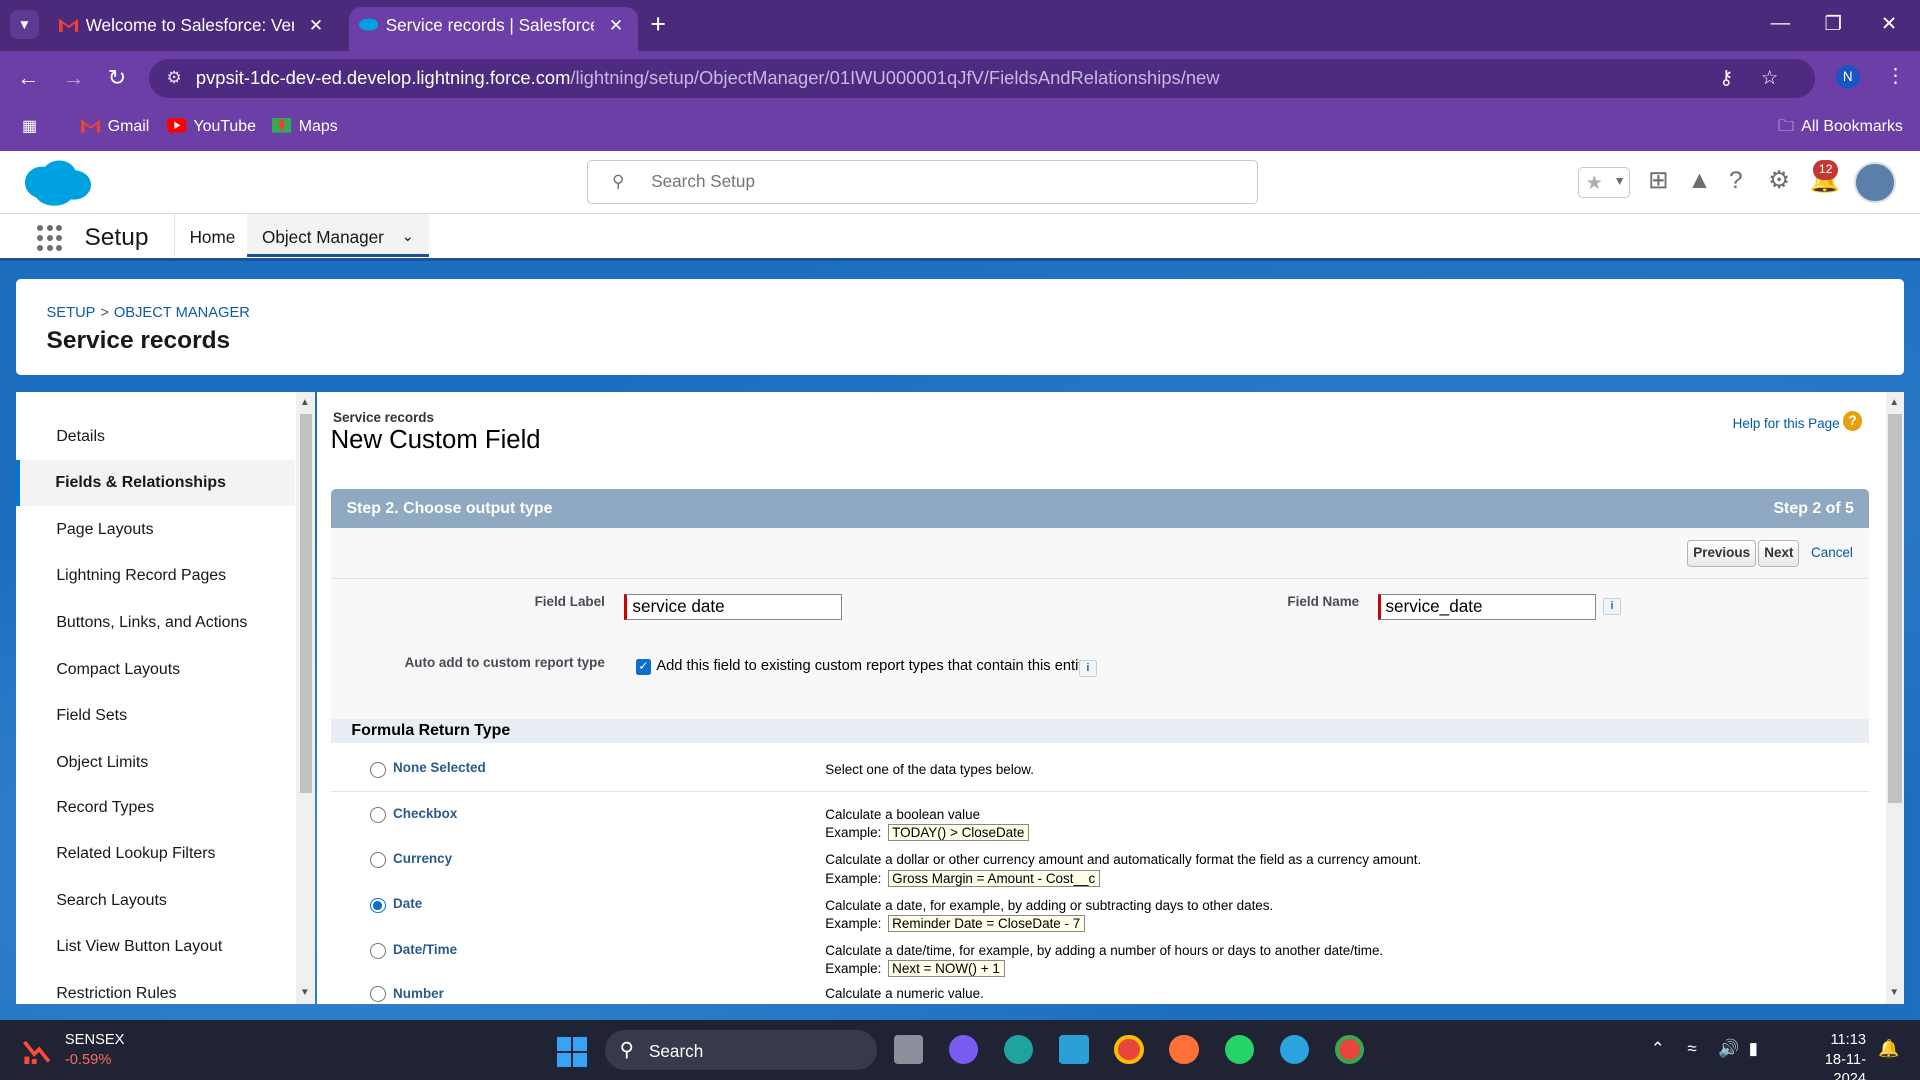 This screenshot has width=1920, height=1080. I want to click on breadcrumb-setup: SETUP, so click(71, 313).